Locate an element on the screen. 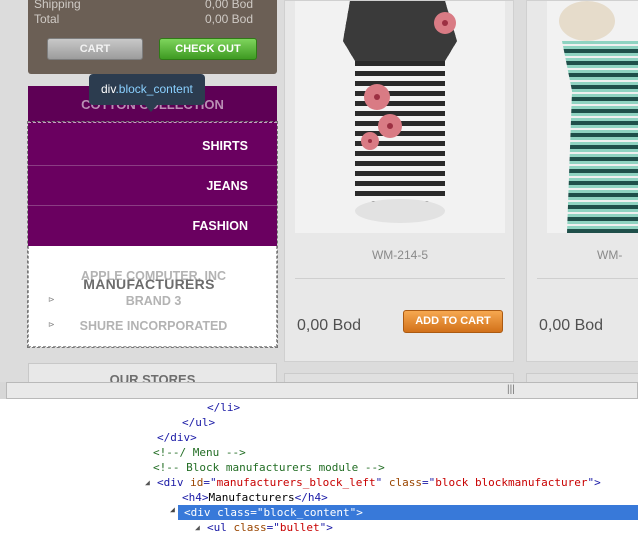 This screenshot has width=638, height=539. html-tree-node-text: </li> is located at coordinates (223, 407).